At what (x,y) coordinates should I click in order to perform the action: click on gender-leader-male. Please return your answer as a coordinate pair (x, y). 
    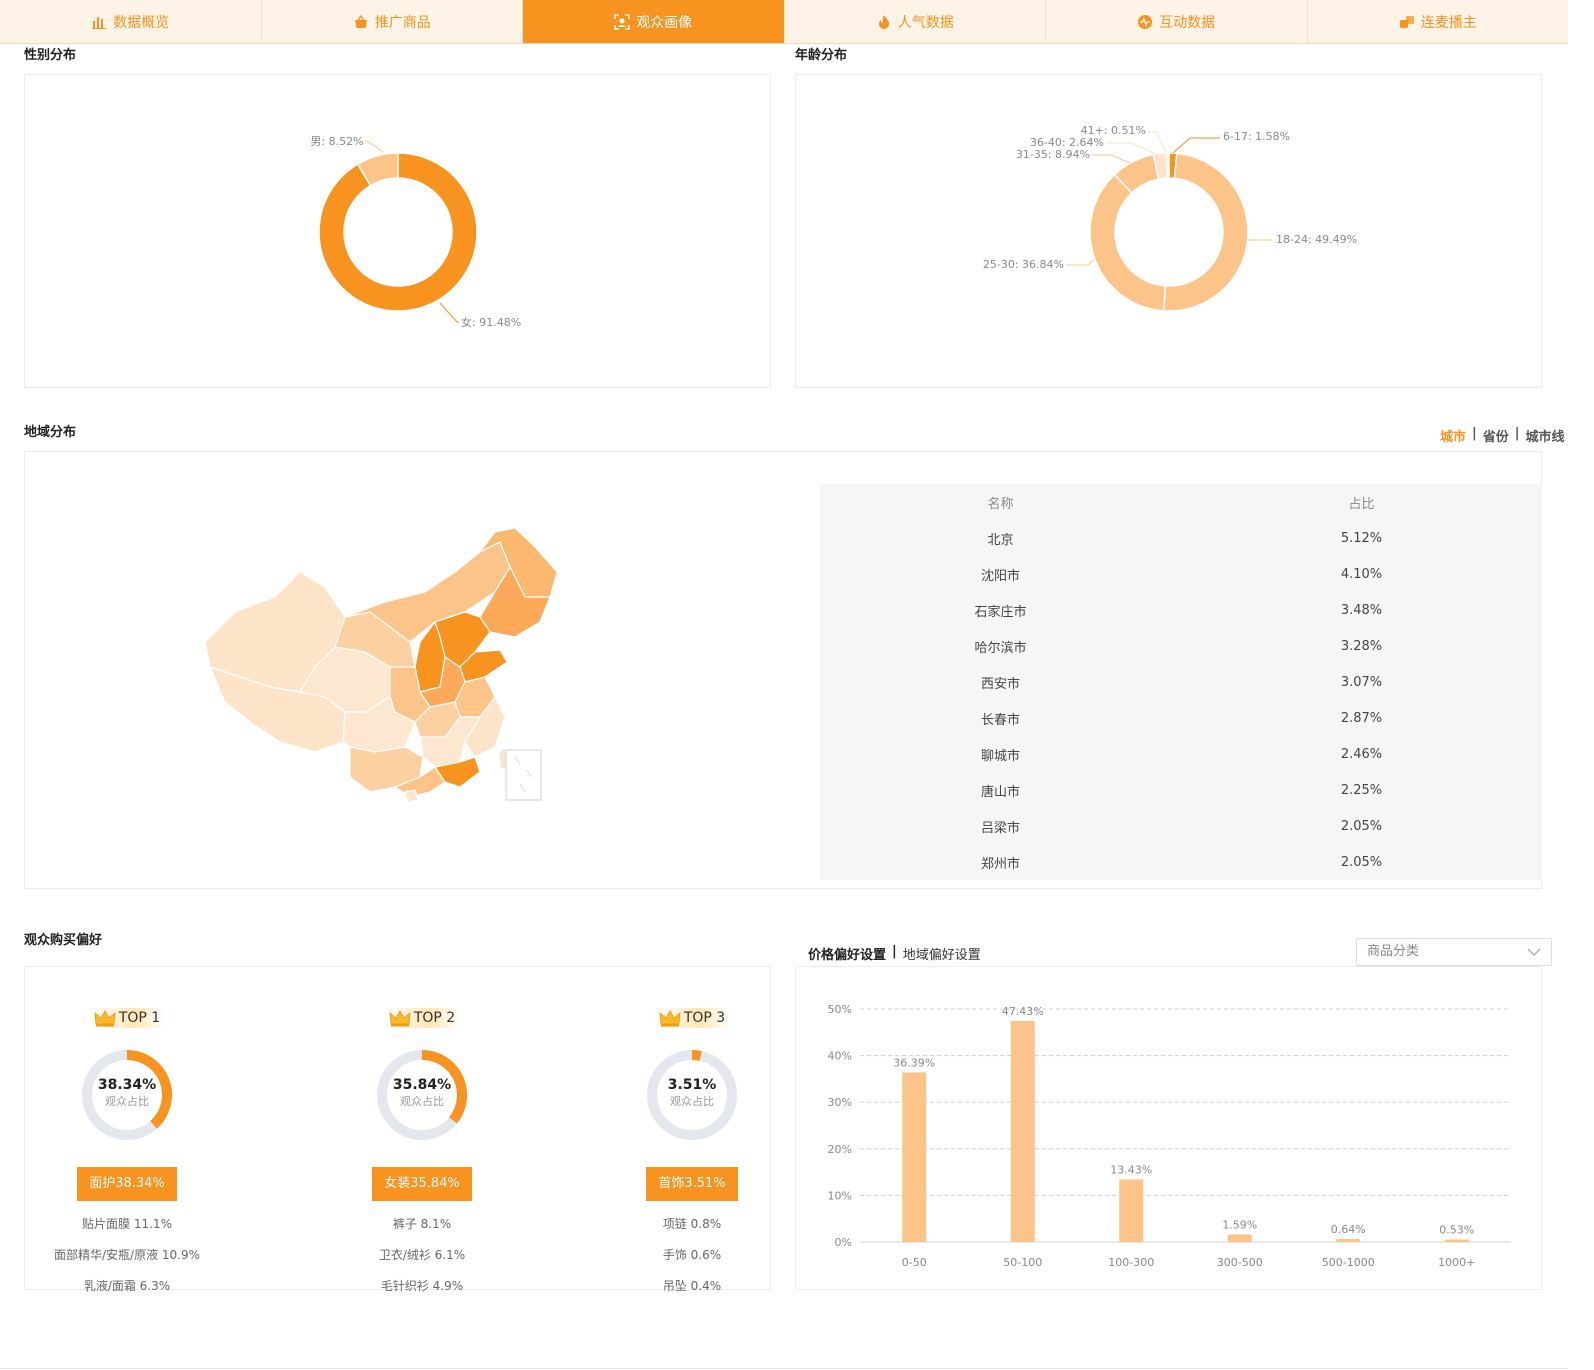
    Looking at the image, I should click on (374, 146).